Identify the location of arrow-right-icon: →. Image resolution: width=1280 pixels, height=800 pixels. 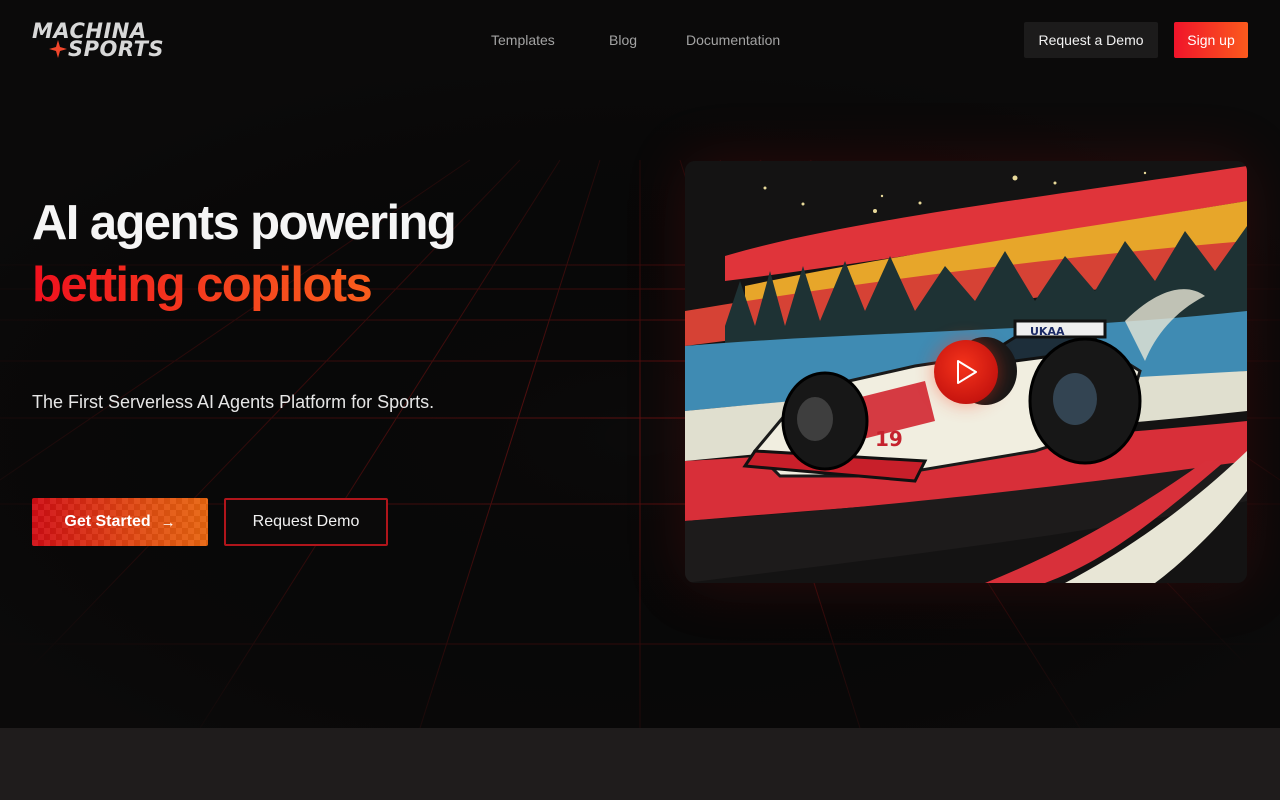
(168, 522).